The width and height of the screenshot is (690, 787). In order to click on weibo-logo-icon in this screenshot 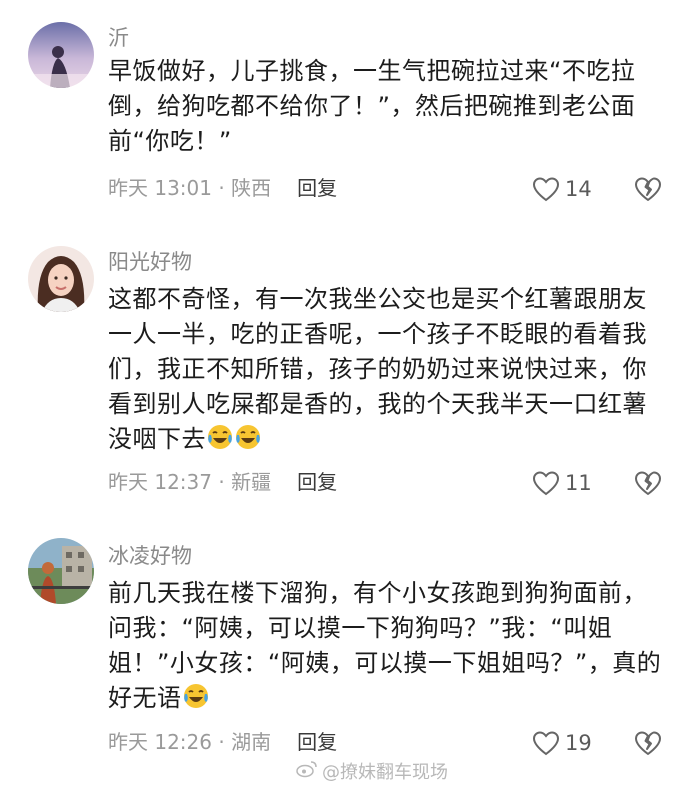, I will do `click(307, 771)`.